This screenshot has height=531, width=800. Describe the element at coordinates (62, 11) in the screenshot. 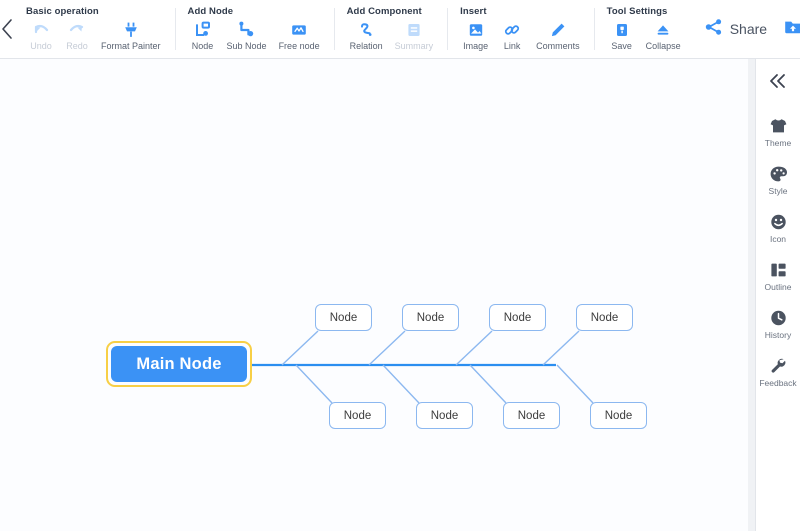

I see `group-title: Basic operation` at that location.